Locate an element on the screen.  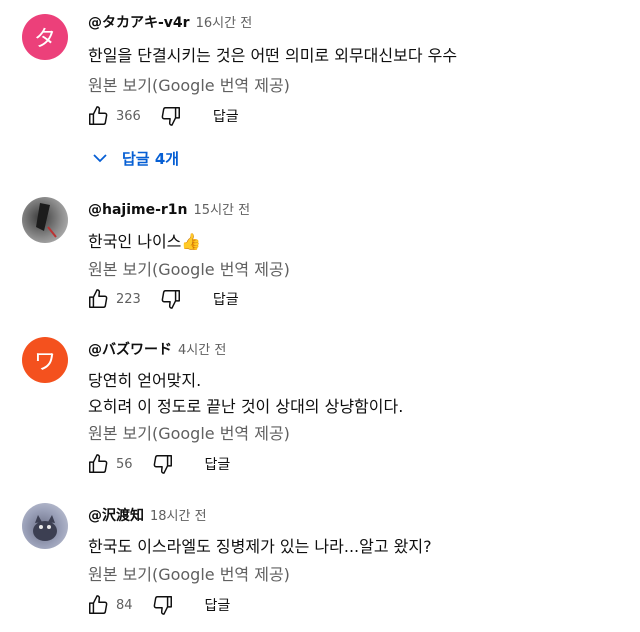
chevron-down-icon is located at coordinates (100, 158).